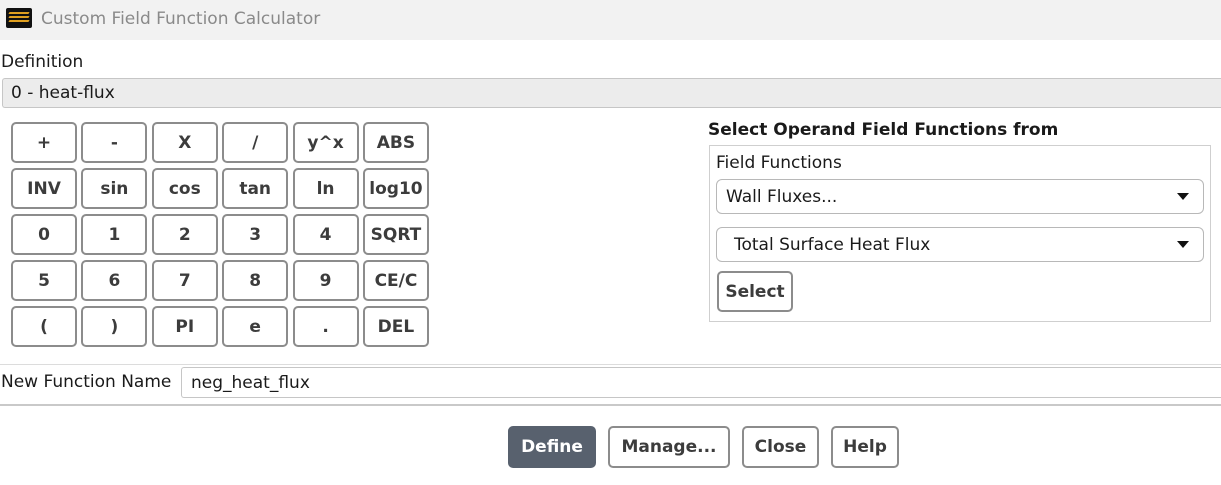  What do you see at coordinates (114, 280) in the screenshot?
I see `key-6: 6` at bounding box center [114, 280].